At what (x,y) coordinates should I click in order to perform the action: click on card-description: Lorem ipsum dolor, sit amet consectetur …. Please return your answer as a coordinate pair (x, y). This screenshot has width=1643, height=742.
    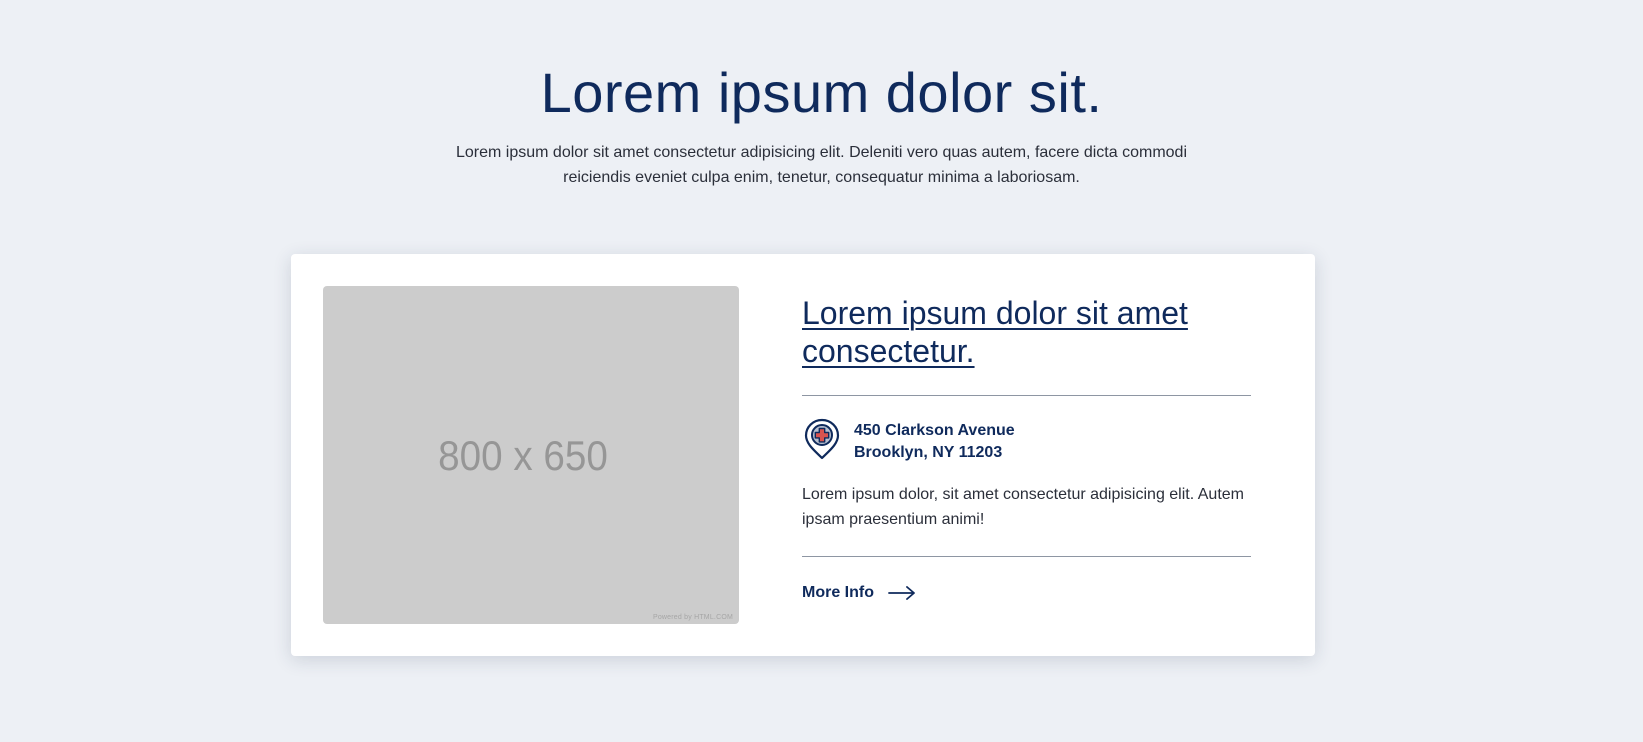
    Looking at the image, I should click on (1023, 507).